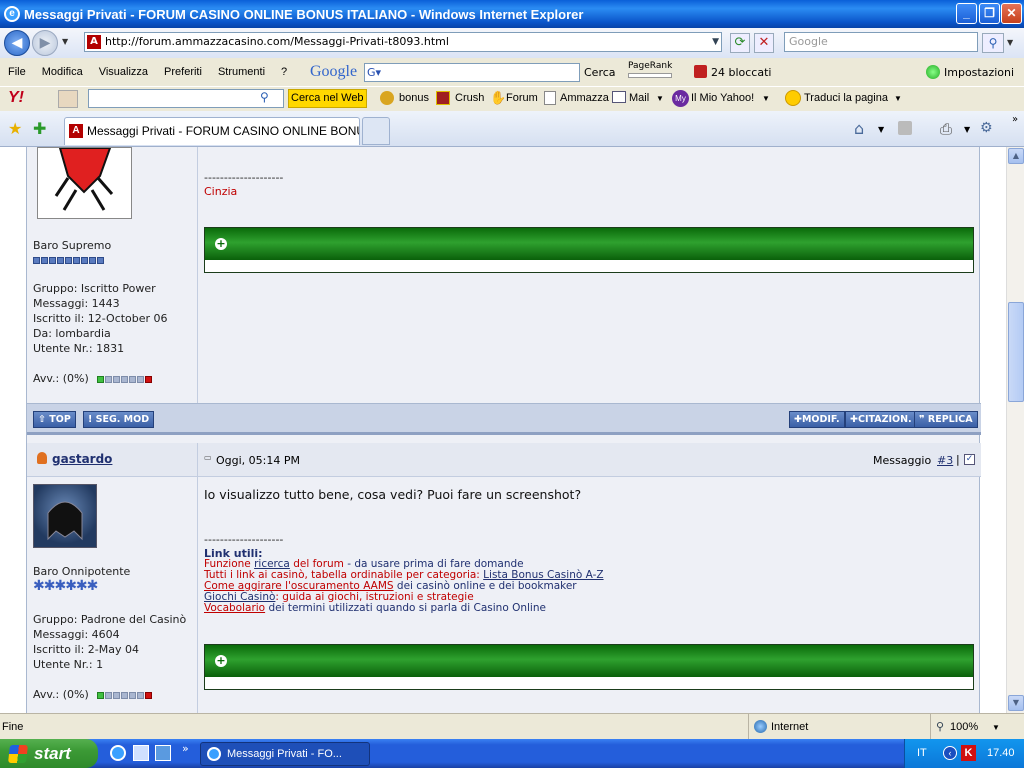 Image resolution: width=1024 pixels, height=768 pixels. Describe the element at coordinates (881, 42) in the screenshot. I see `search-input: Google` at that location.